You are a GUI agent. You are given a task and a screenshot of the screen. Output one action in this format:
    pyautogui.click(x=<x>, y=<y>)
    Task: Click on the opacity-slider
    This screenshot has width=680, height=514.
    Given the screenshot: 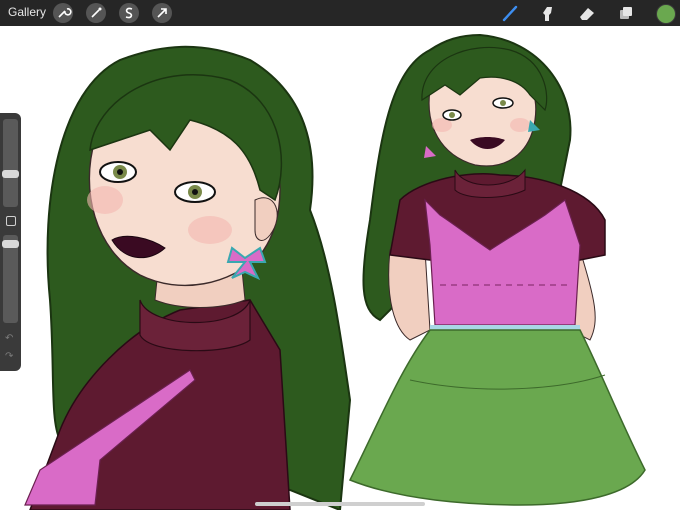 What is the action you would take?
    pyautogui.click(x=10, y=279)
    